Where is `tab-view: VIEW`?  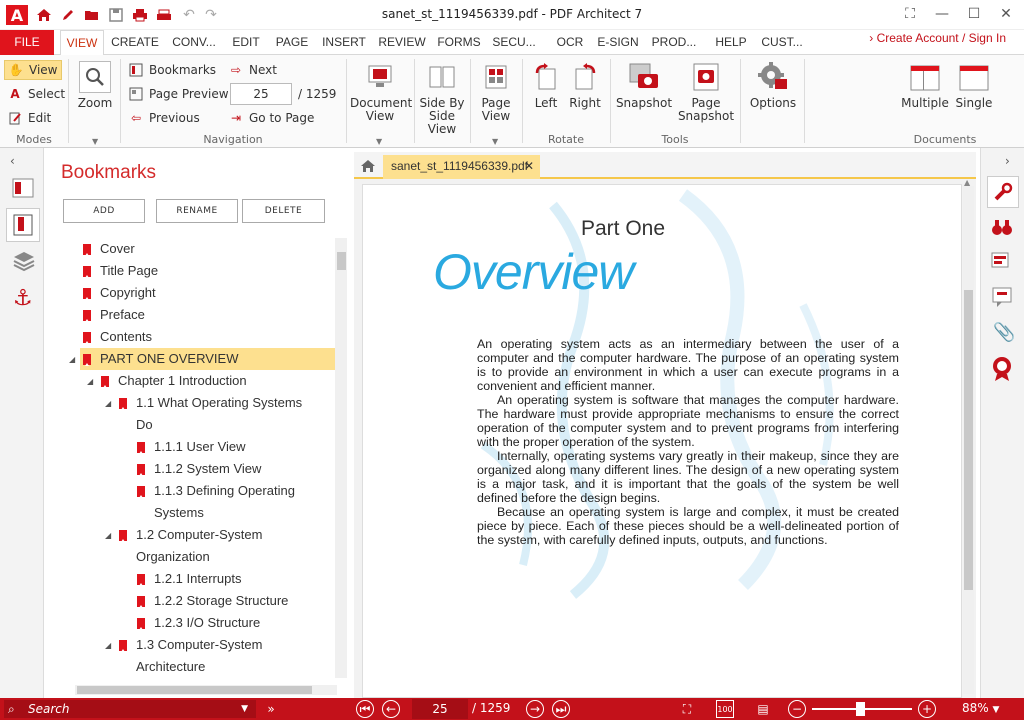 tab-view: VIEW is located at coordinates (82, 43).